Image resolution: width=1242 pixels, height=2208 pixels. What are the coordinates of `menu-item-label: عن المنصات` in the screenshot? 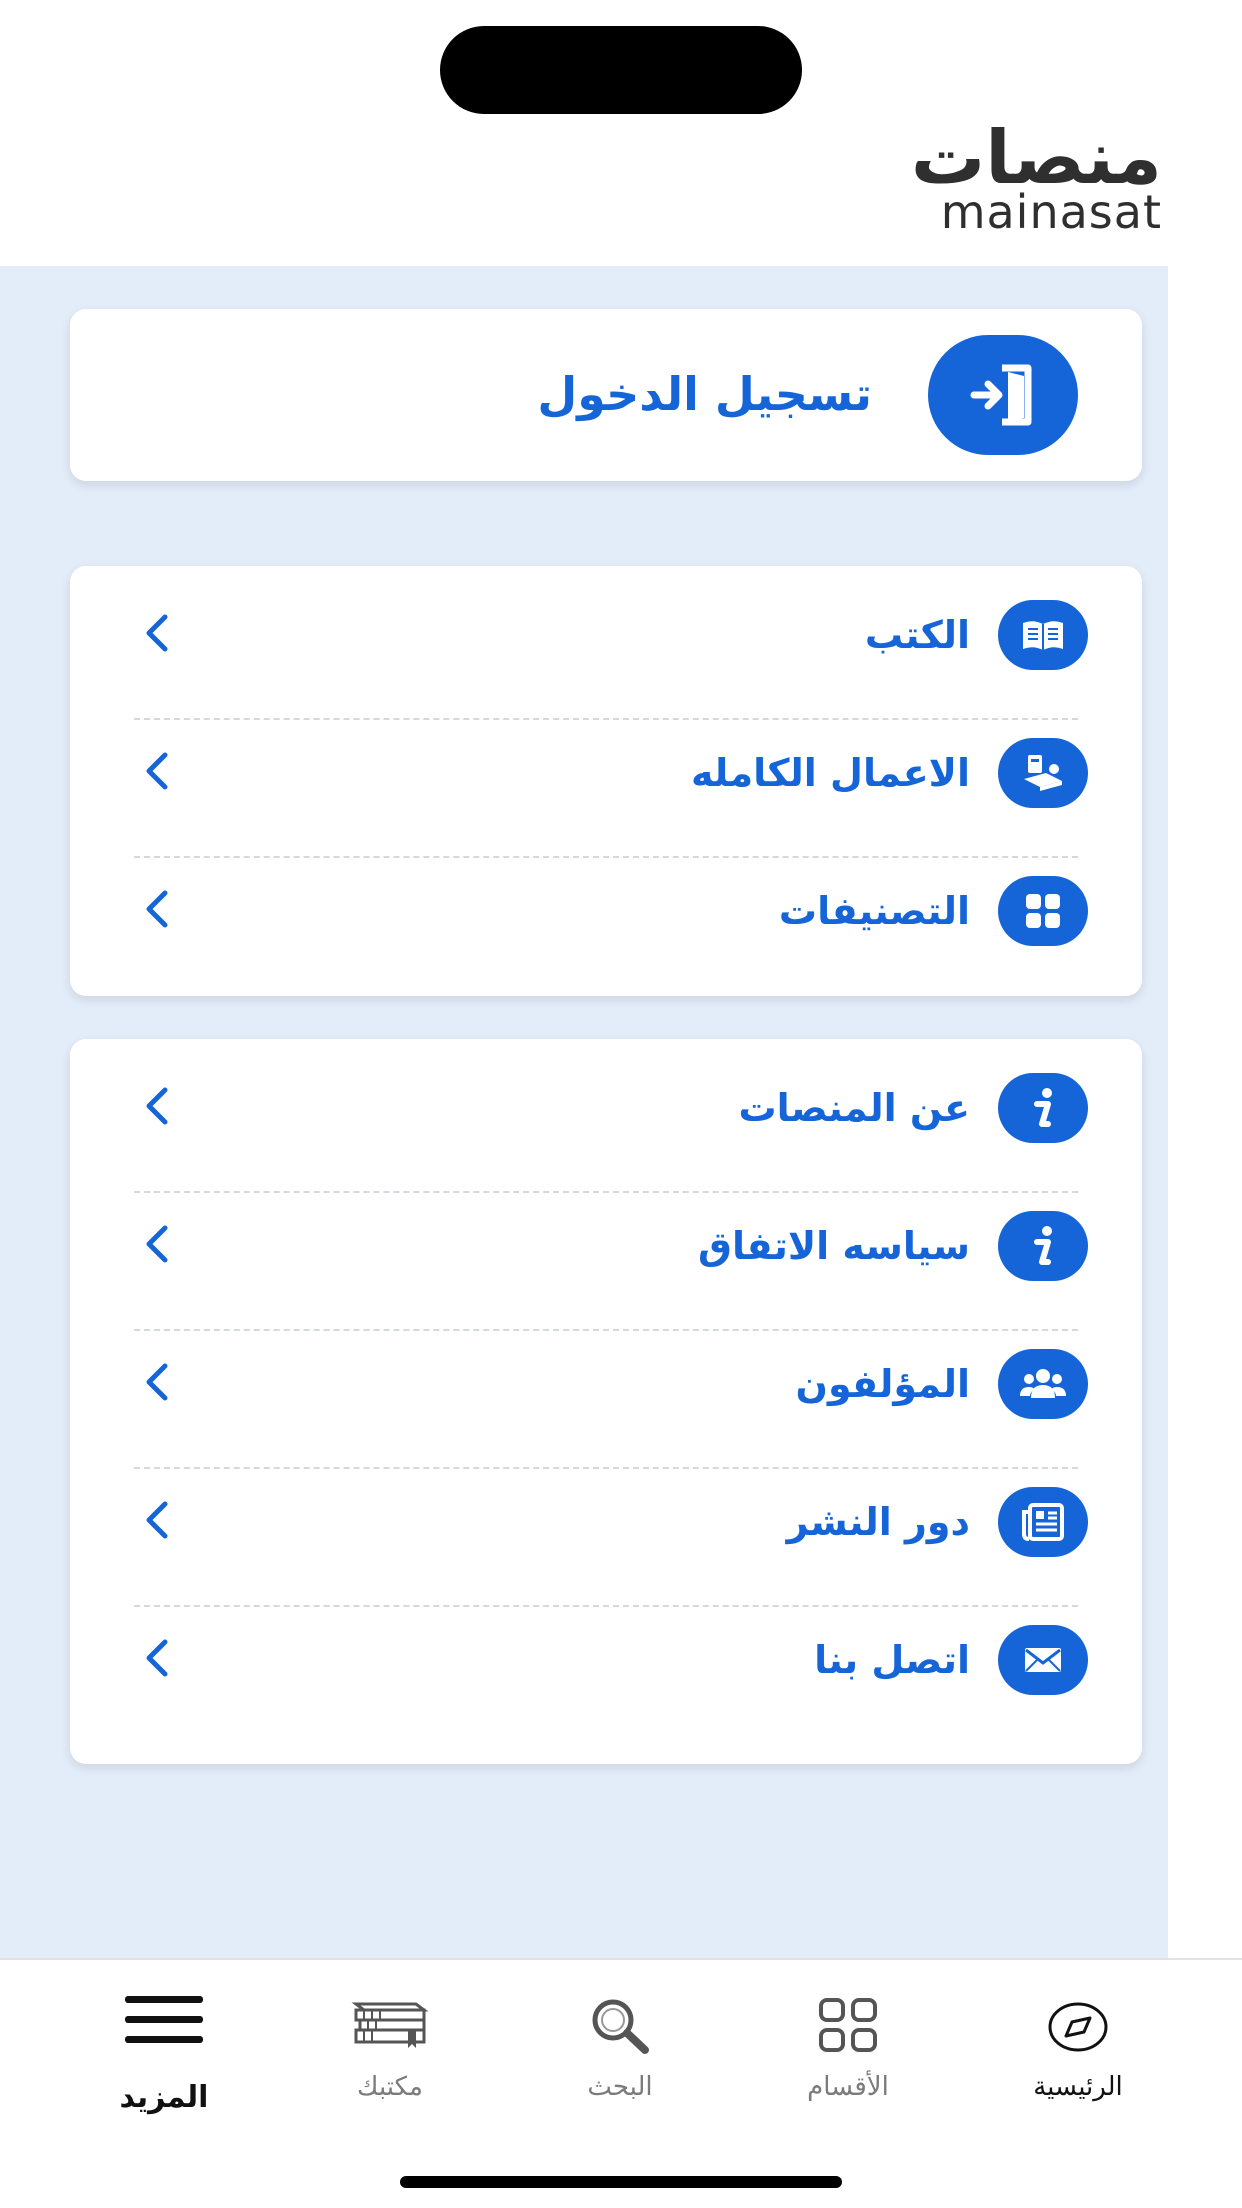 It's located at (854, 1108).